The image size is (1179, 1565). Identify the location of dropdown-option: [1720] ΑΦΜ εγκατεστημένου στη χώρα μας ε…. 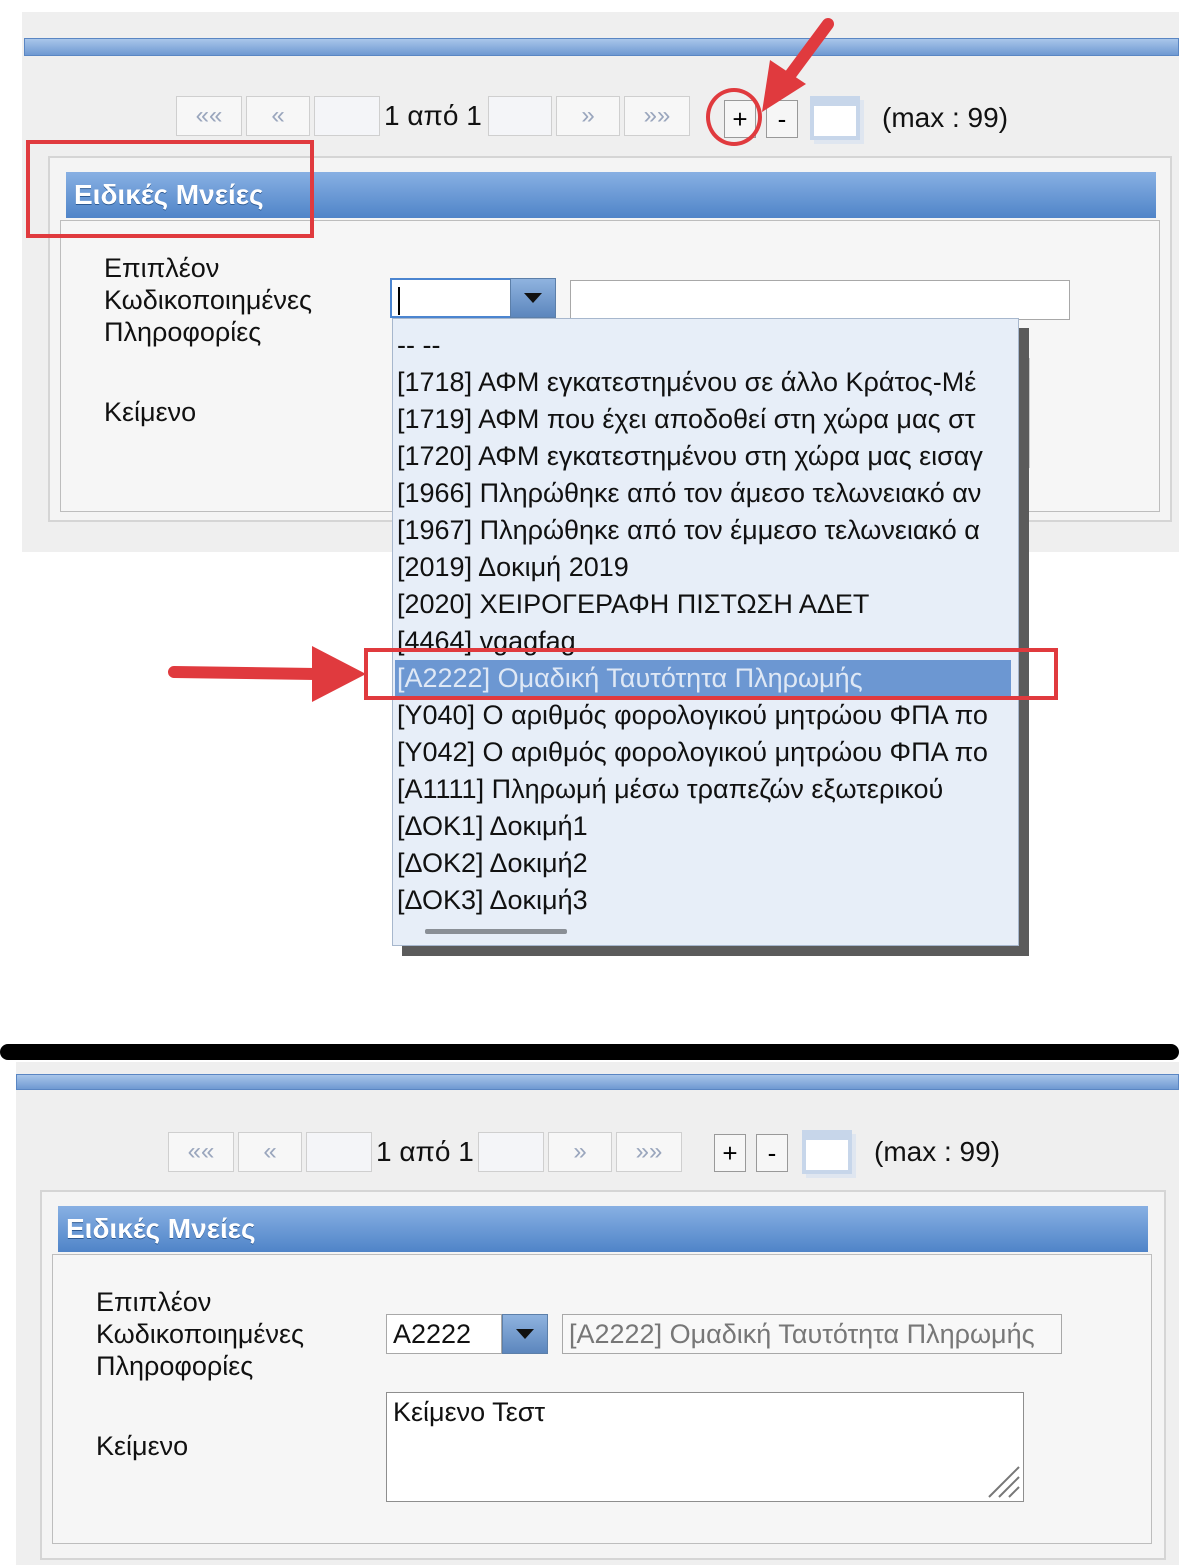
(707, 456).